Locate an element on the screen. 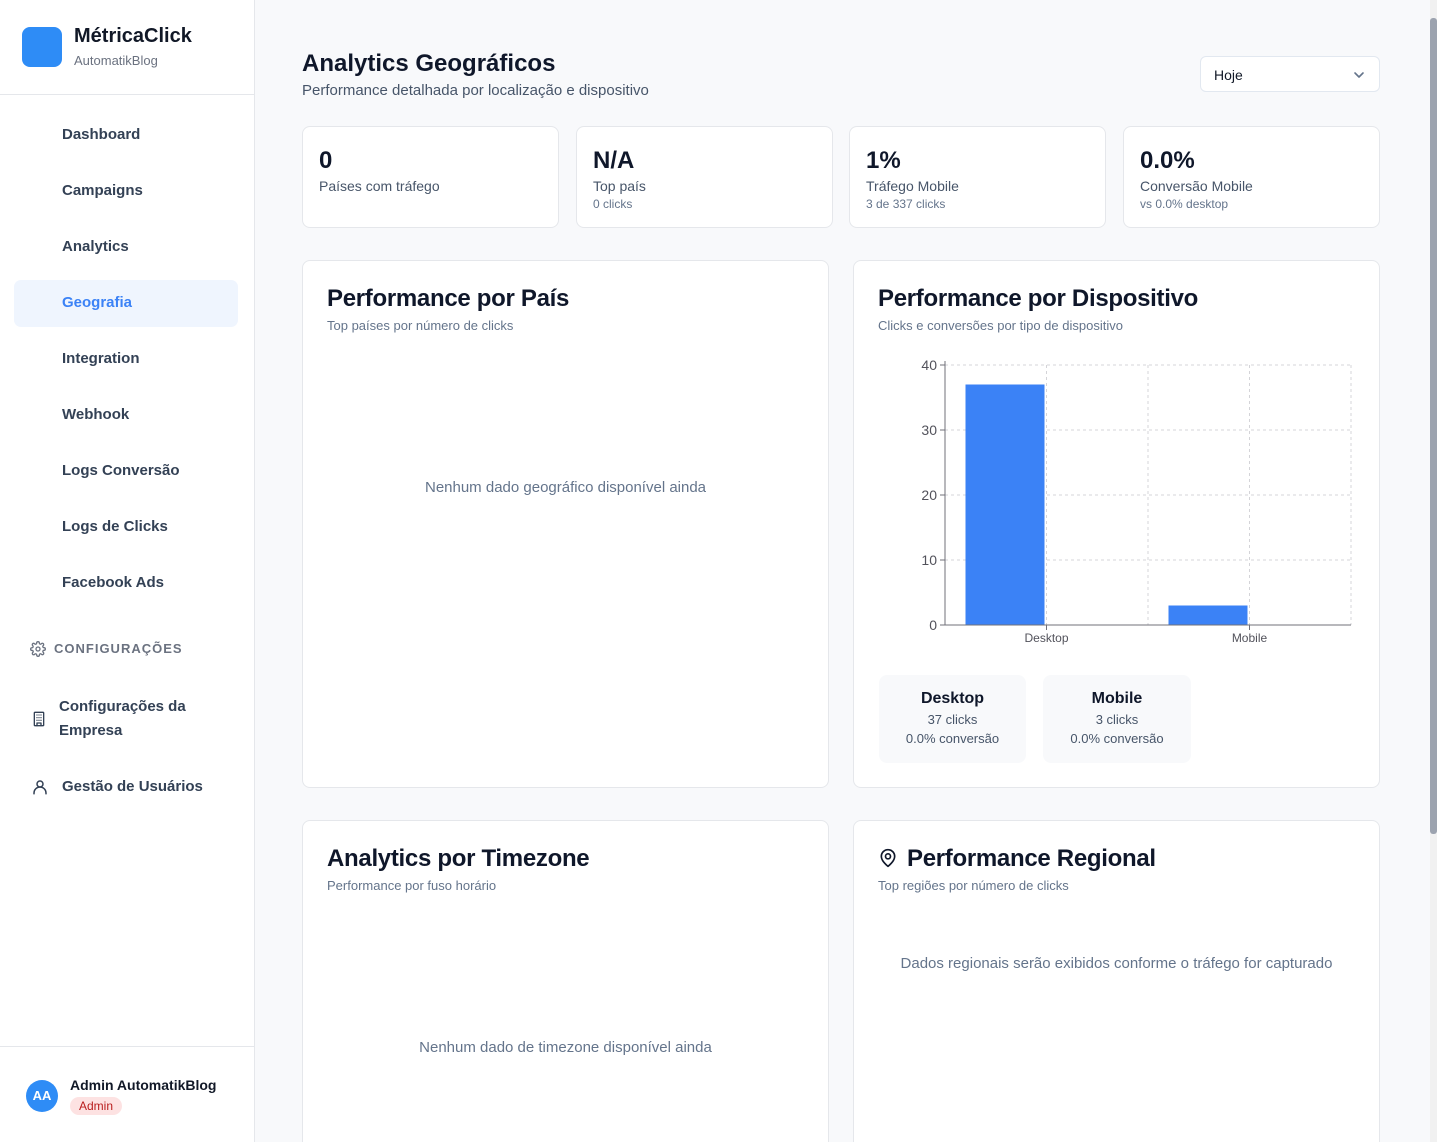 The height and width of the screenshot is (1142, 1437). card-subtitle: Performance por fuso horário is located at coordinates (412, 885).